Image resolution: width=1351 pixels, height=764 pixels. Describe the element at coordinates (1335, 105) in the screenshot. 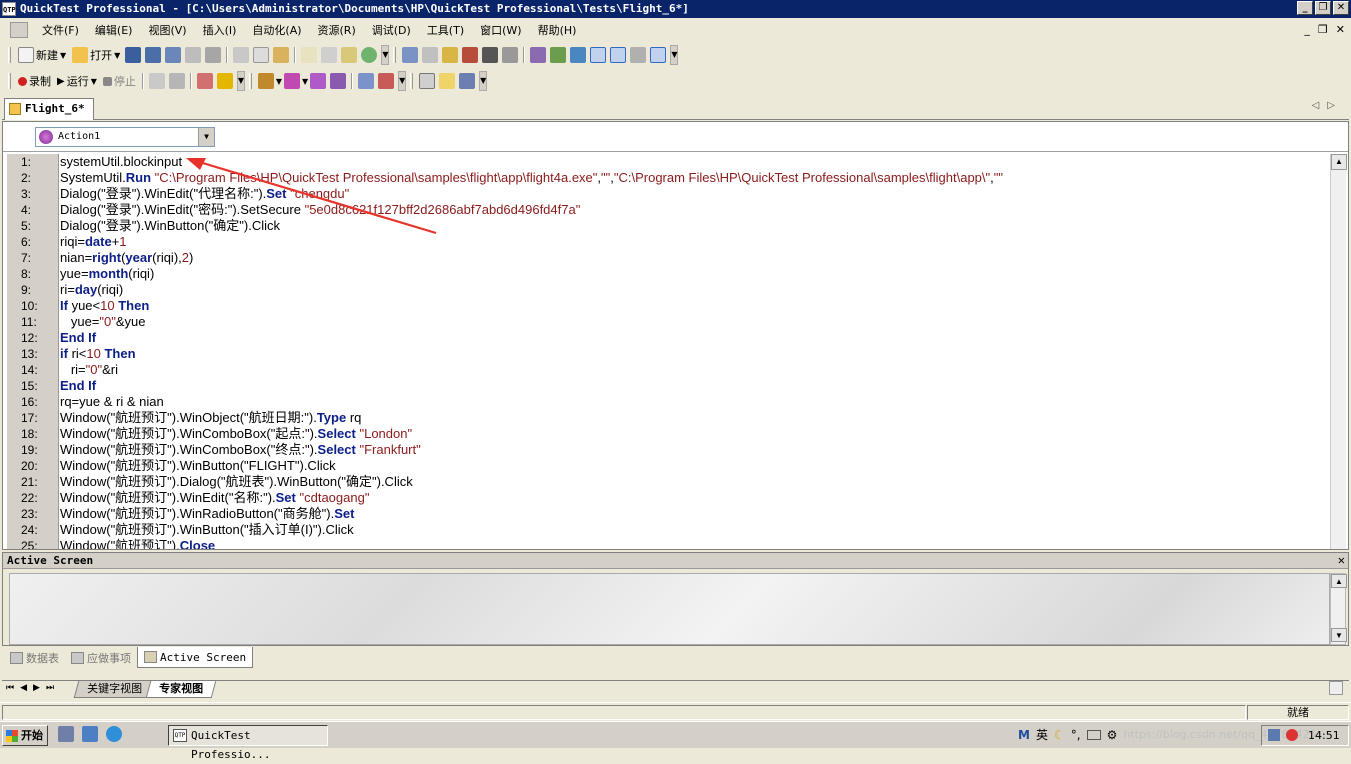

I see `tab-scroll-right-icon: ▷` at that location.